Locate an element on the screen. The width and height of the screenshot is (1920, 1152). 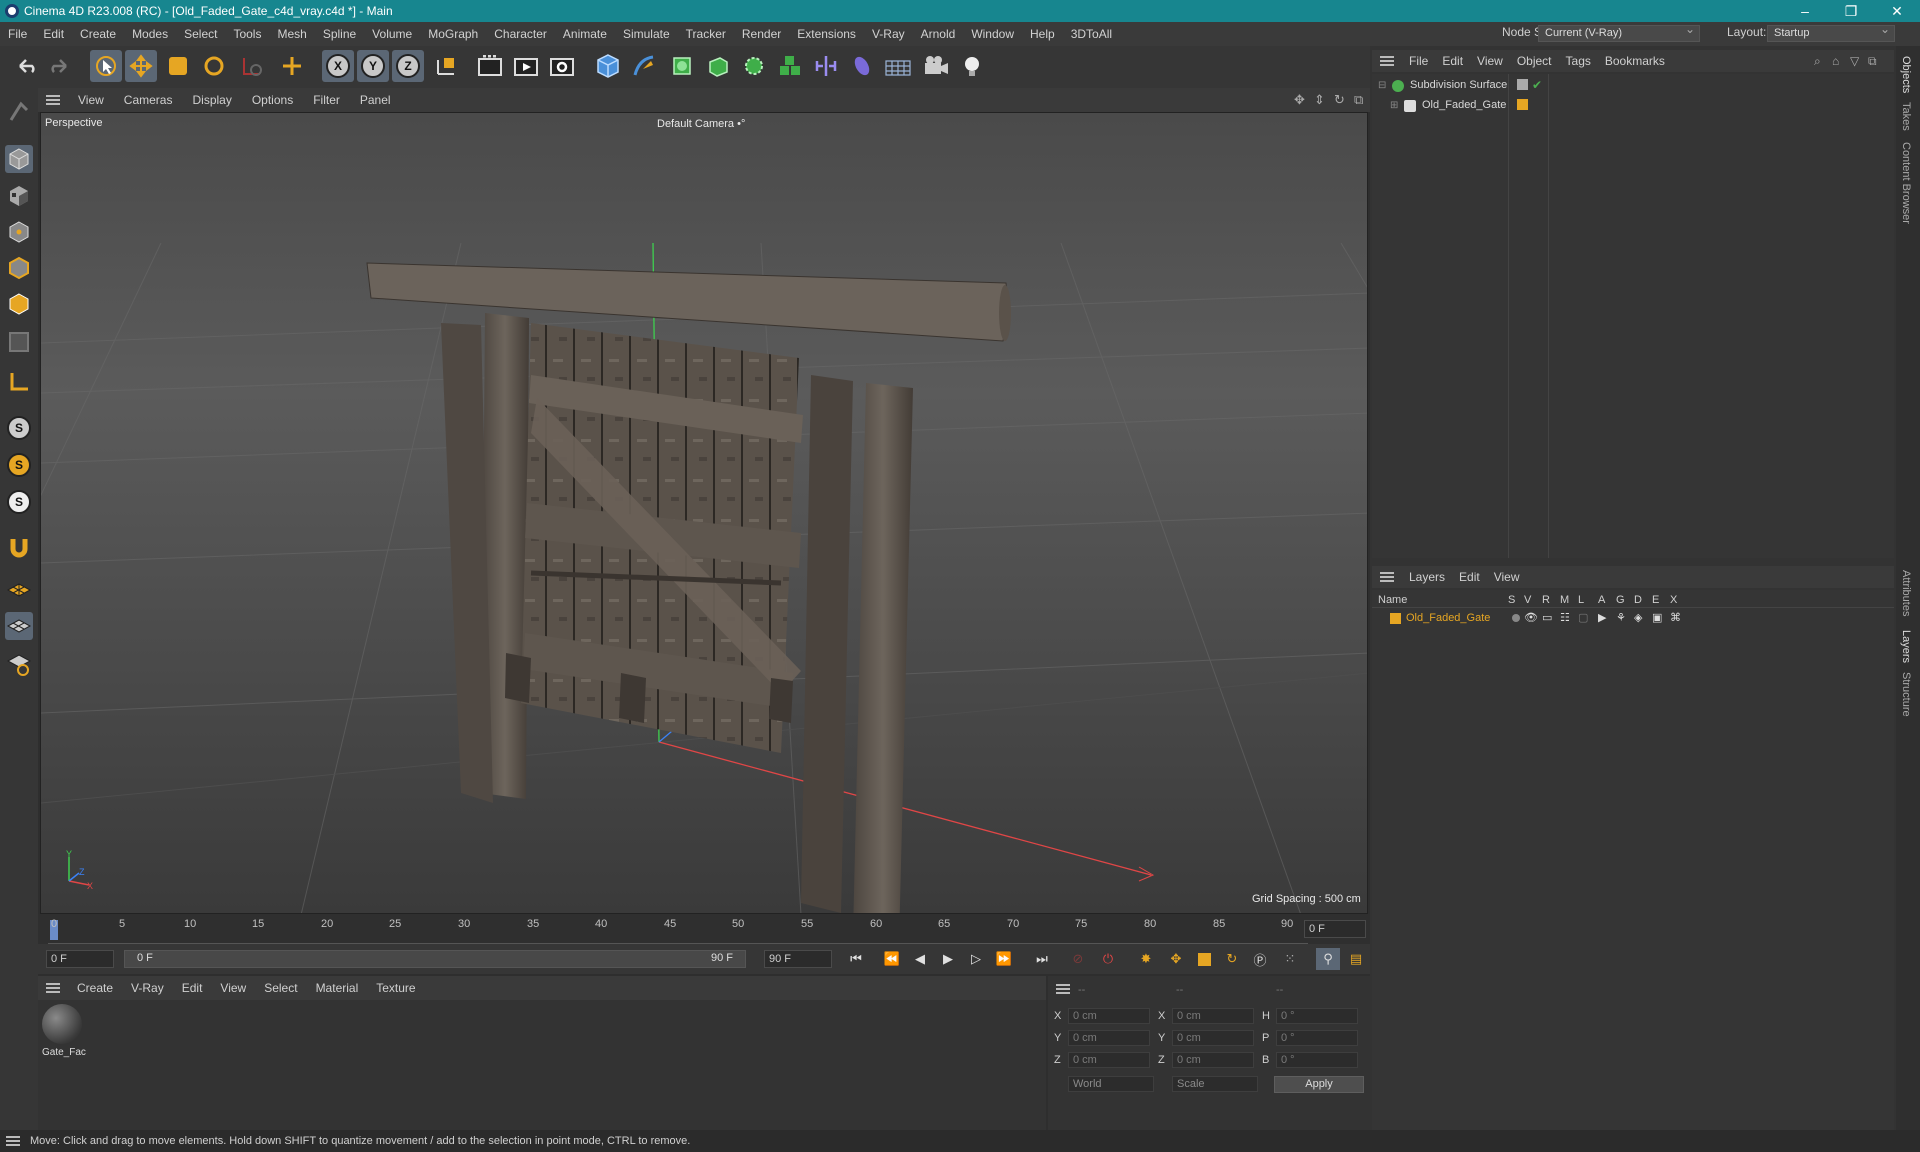
texture-mode-icon is located at coordinates (19, 196).